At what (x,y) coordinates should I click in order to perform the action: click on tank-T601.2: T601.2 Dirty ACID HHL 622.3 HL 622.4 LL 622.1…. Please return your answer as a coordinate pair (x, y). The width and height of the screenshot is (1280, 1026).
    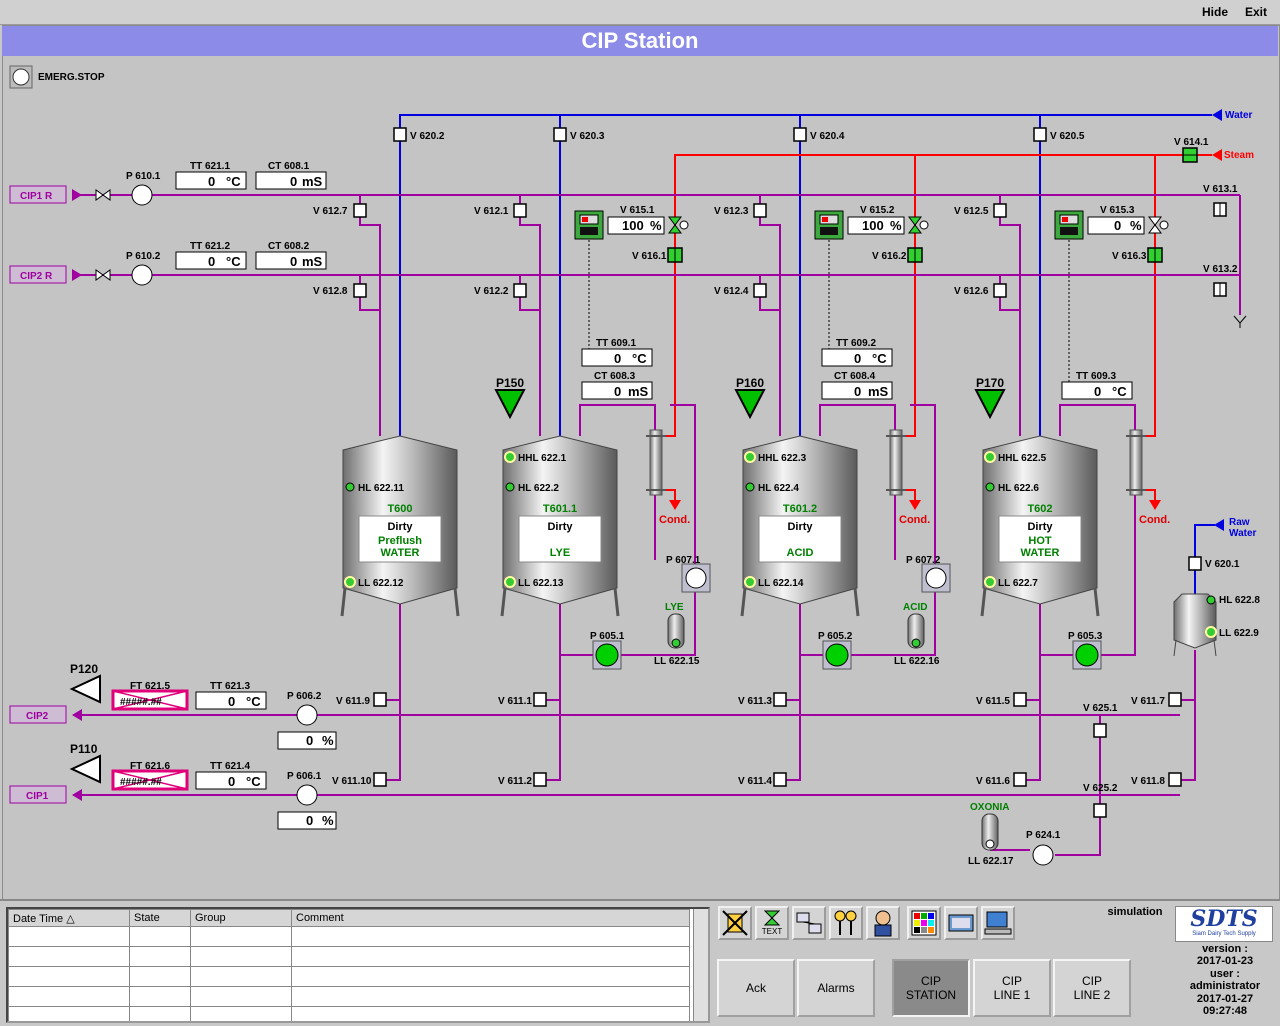
    Looking at the image, I should click on (800, 526).